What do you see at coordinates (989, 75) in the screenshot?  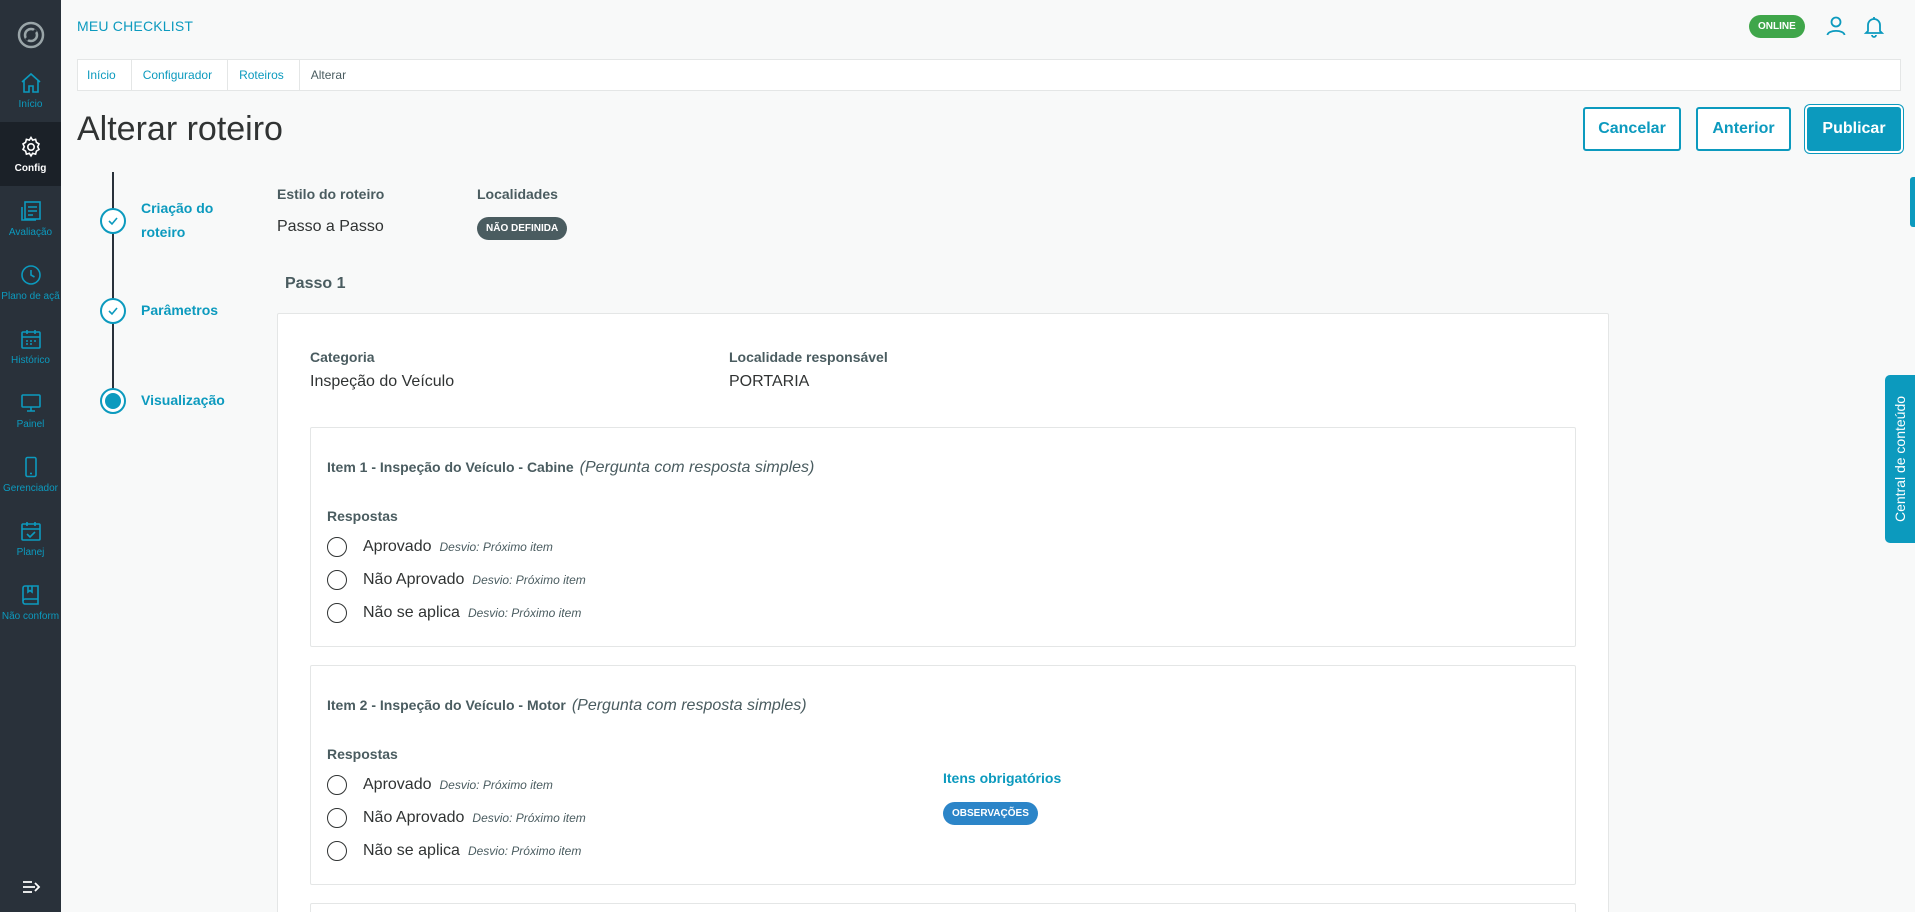 I see `breadcrumb: Início Configurador Roteiros Alterar` at bounding box center [989, 75].